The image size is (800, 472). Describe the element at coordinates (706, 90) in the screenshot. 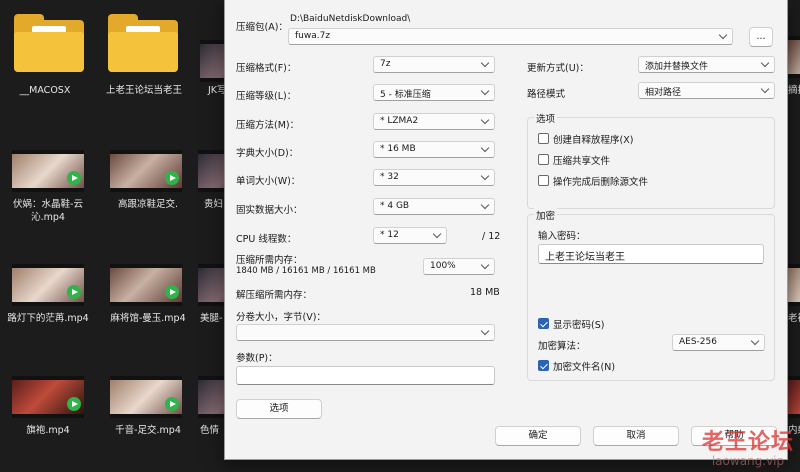

I see `path-select: 相对路径` at that location.